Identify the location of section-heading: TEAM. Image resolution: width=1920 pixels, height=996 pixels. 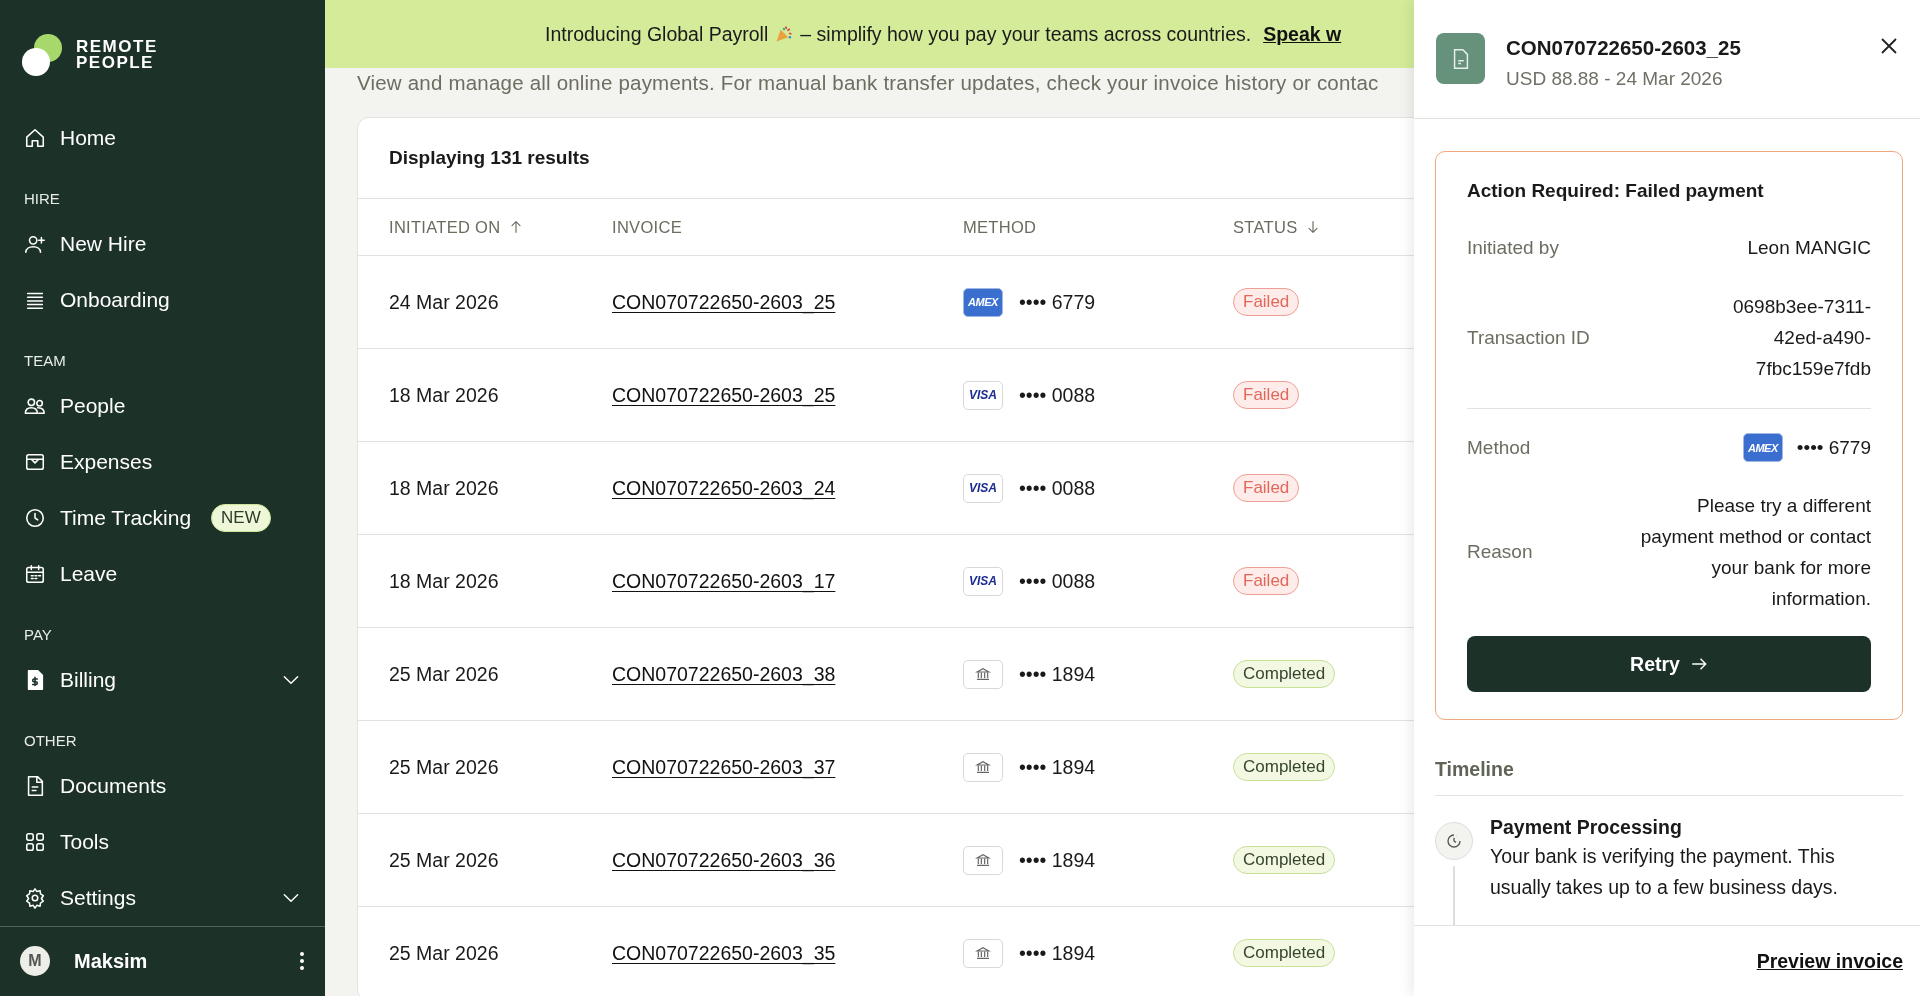
(45, 360).